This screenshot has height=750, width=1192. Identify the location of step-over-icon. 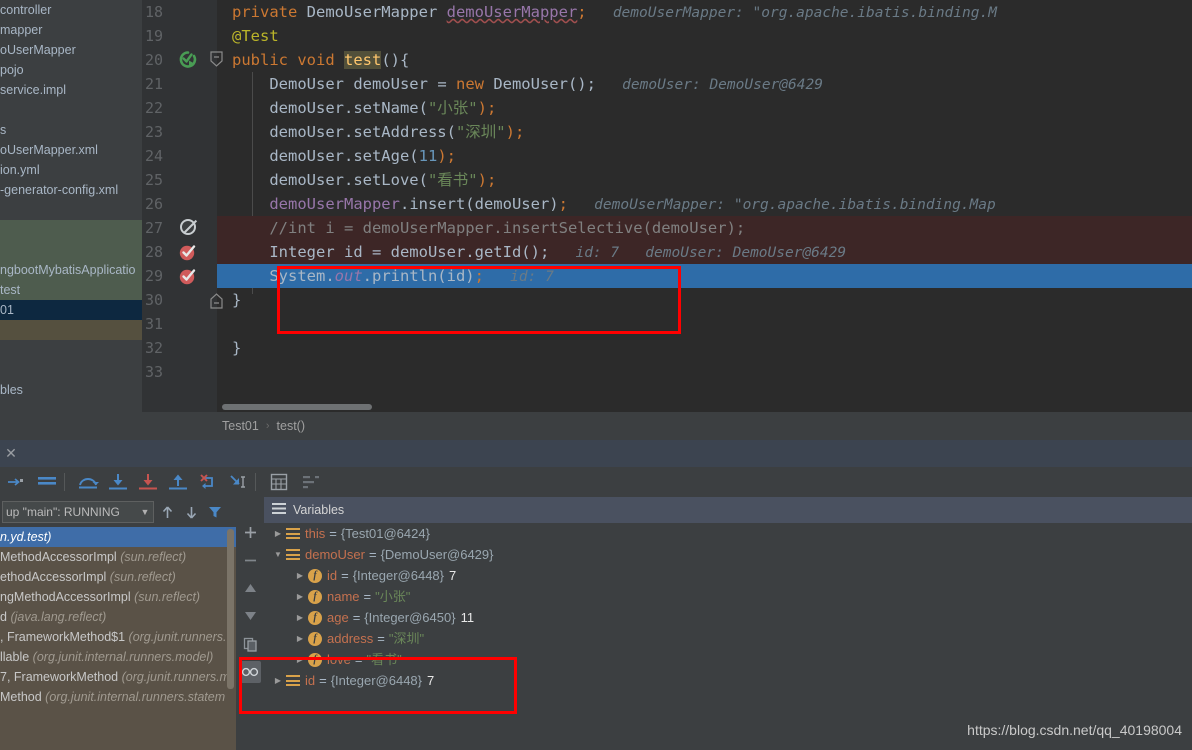
(88, 482).